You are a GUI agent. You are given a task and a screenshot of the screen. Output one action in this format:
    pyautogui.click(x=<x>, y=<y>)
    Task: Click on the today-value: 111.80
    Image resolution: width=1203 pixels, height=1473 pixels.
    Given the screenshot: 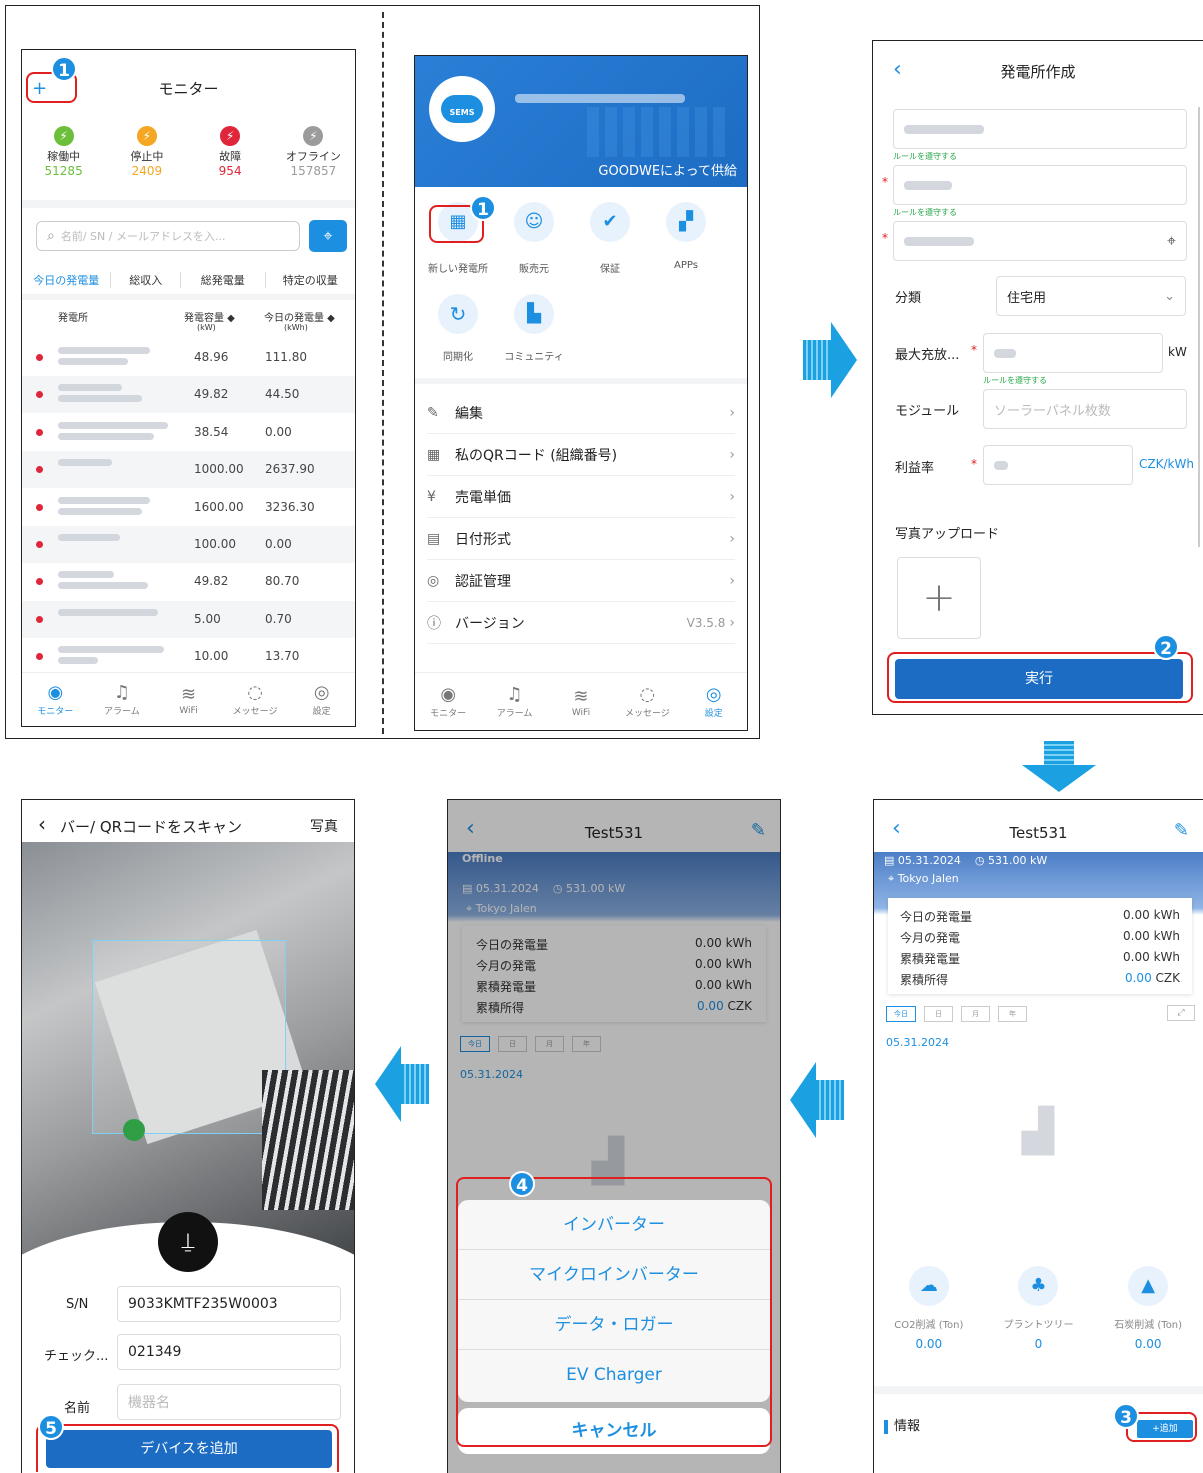 What is the action you would take?
    pyautogui.click(x=286, y=357)
    